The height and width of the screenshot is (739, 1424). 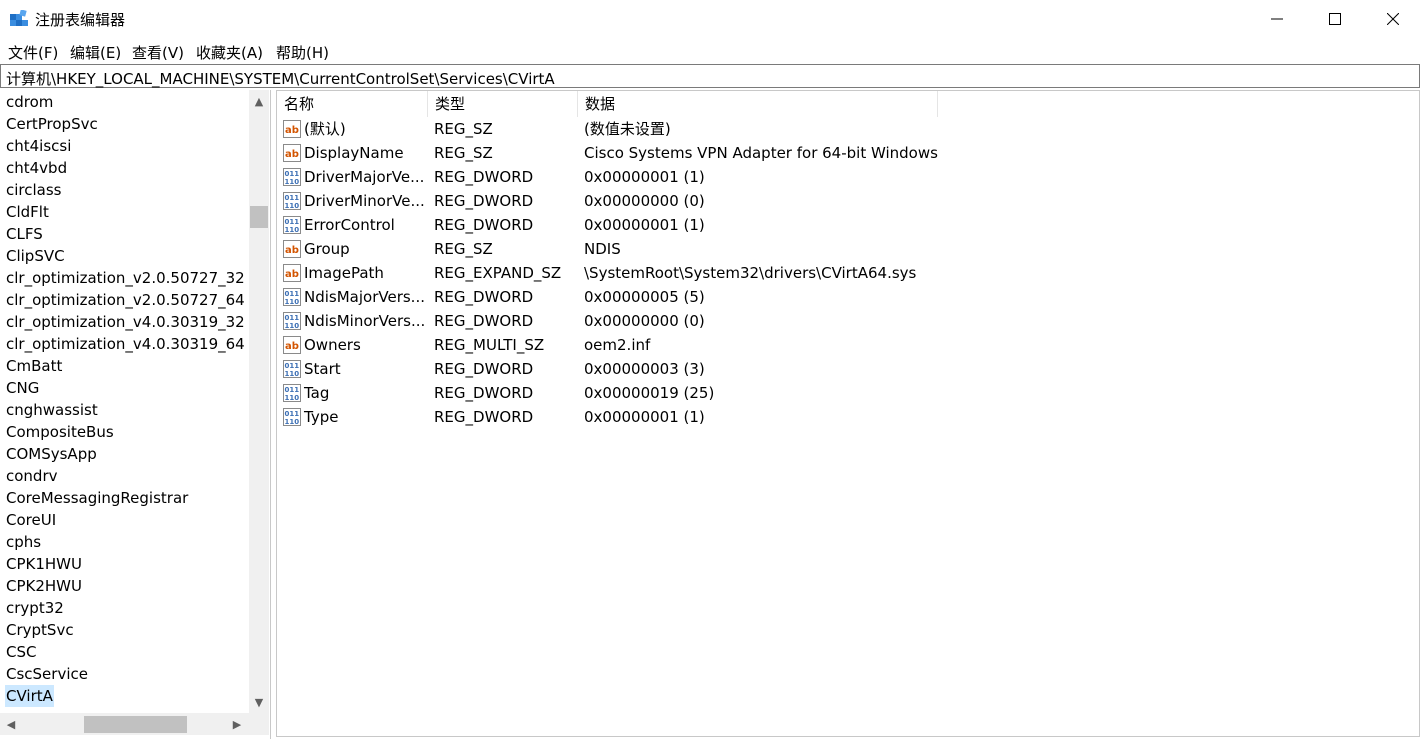 I want to click on tree-item: cnghwassist, so click(x=52, y=410).